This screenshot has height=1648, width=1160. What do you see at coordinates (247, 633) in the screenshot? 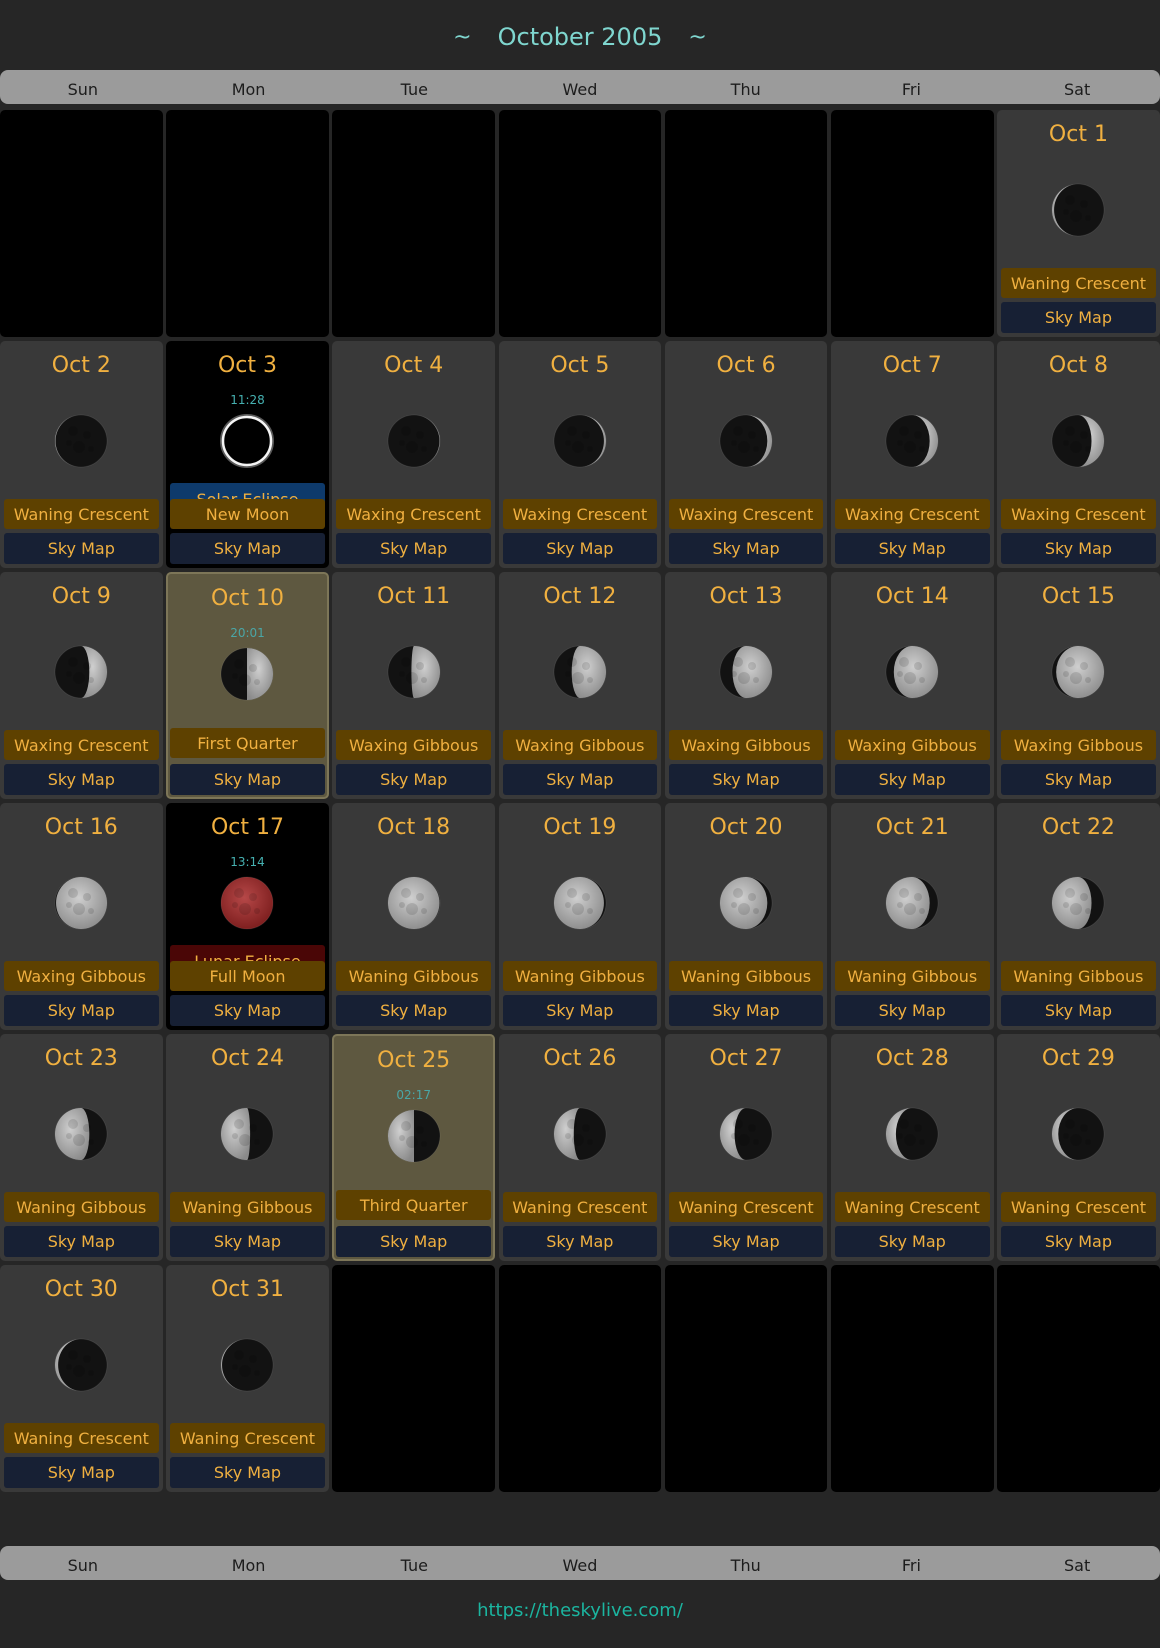
I see `phase-time: 20:01` at bounding box center [247, 633].